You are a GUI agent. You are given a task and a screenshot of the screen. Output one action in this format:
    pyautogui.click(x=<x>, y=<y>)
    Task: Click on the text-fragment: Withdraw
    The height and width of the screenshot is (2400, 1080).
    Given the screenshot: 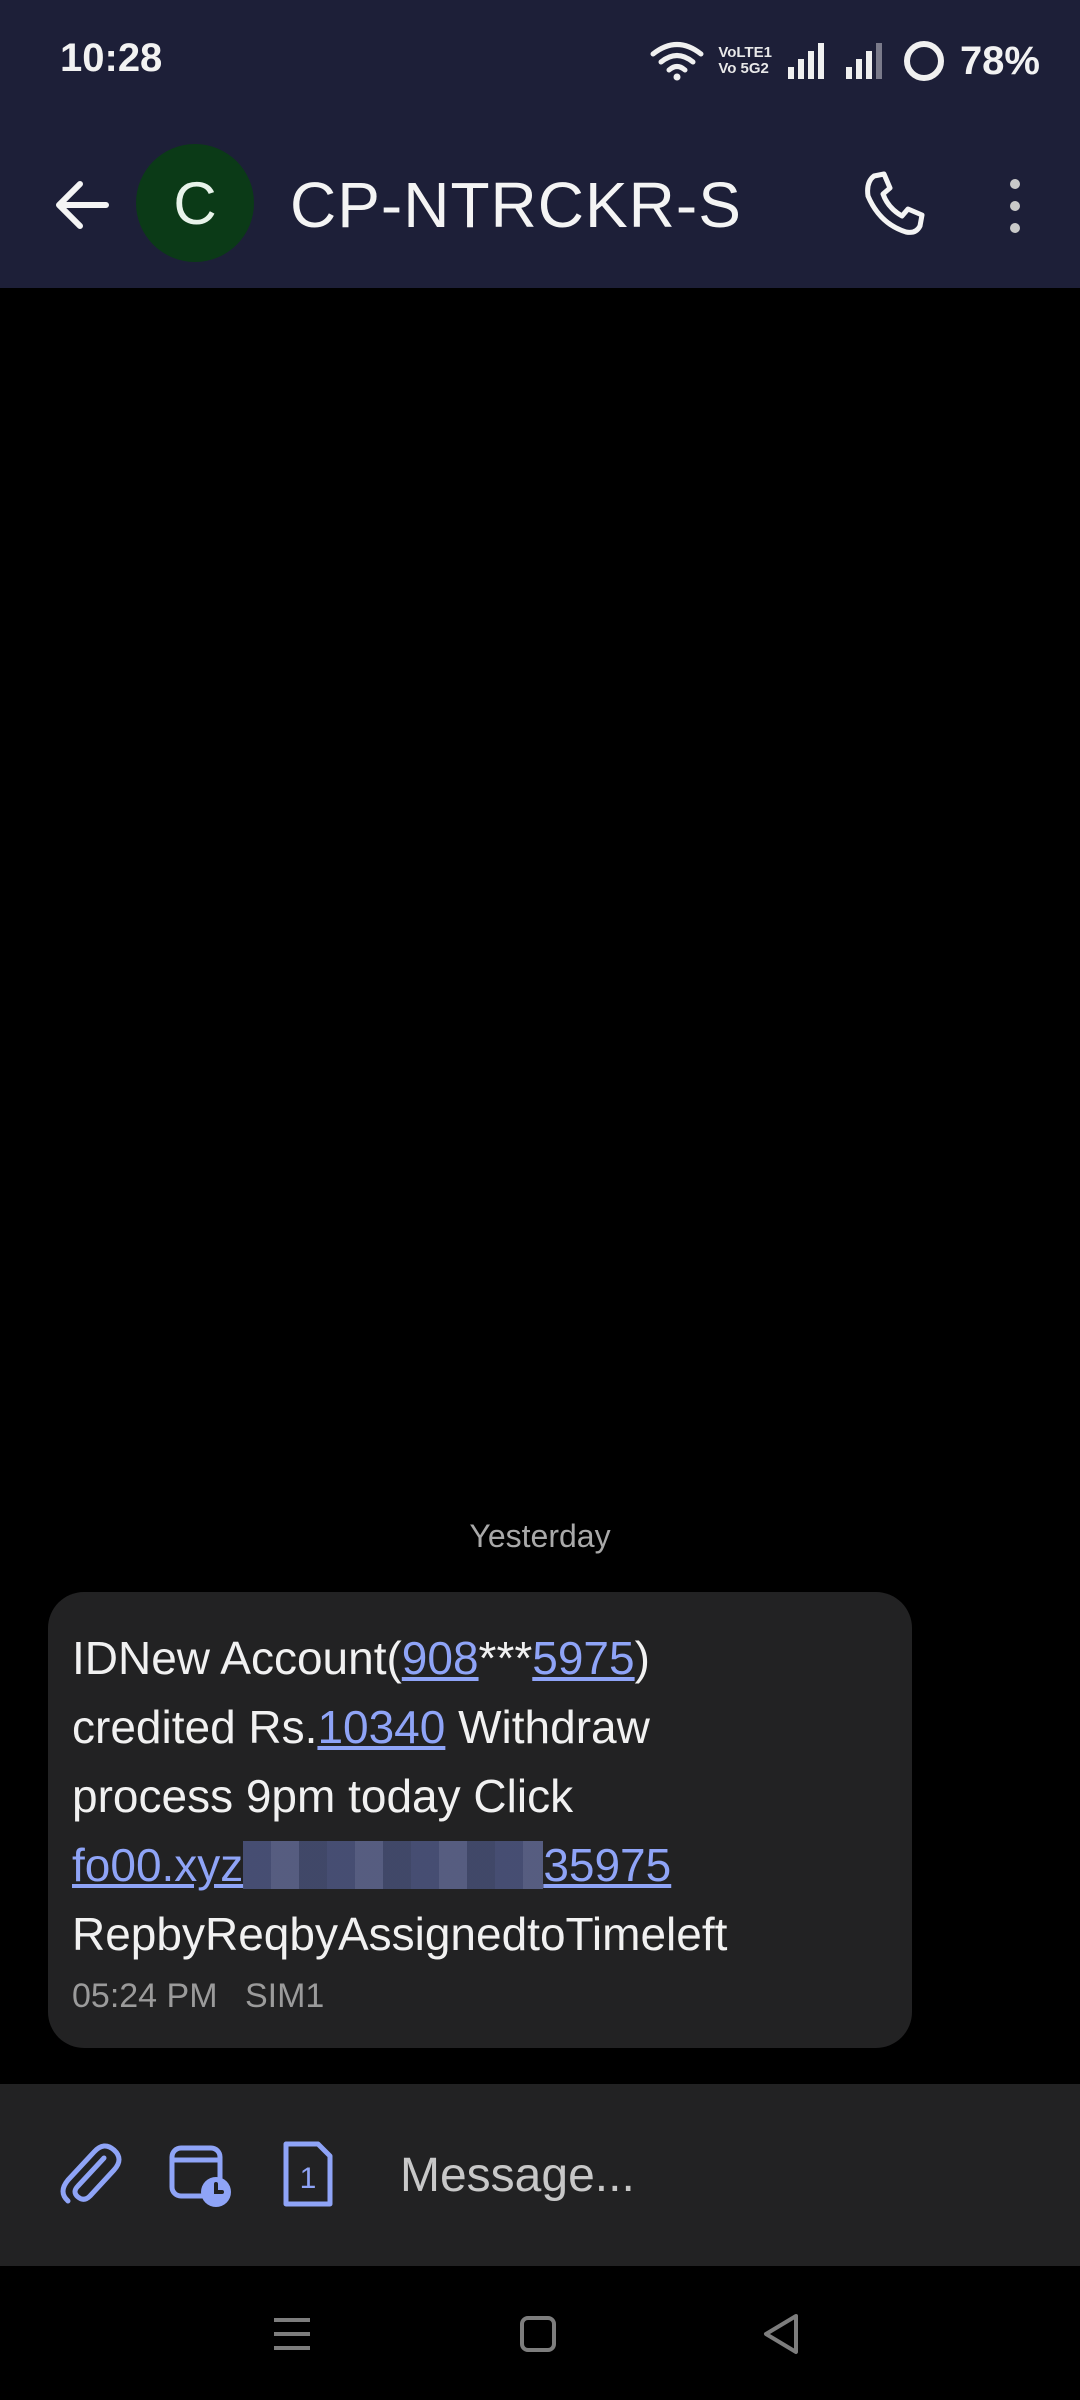 What is the action you would take?
    pyautogui.click(x=547, y=1727)
    